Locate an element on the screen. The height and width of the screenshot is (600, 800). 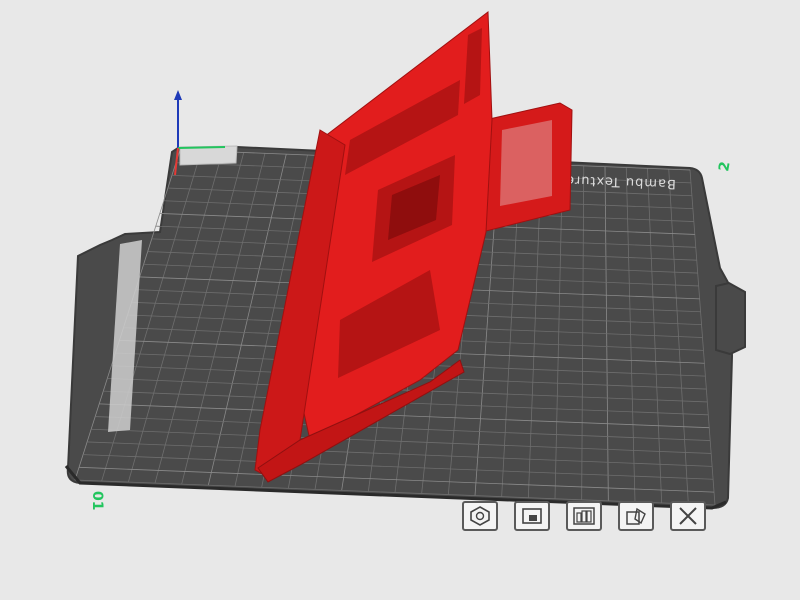
paint-button is located at coordinates (636, 516).